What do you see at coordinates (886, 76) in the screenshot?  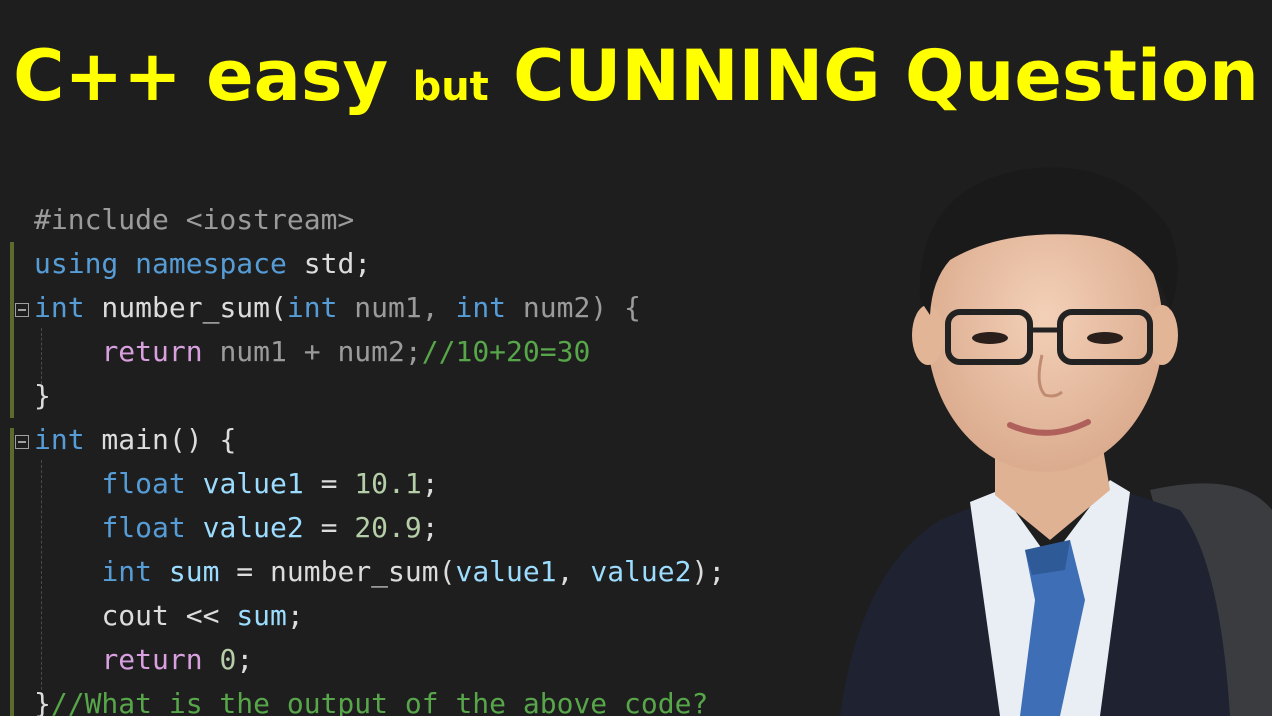 I see `title-part-3: CUNNING Question` at bounding box center [886, 76].